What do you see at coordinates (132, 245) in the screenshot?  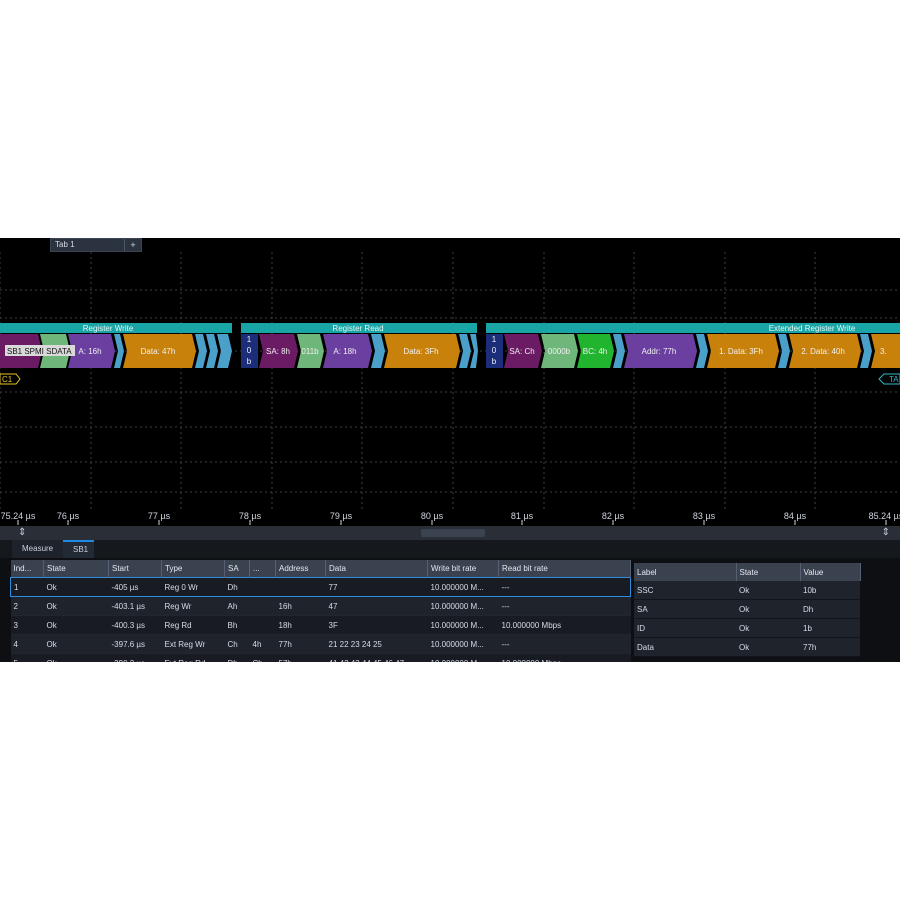 I see `add-tab-button: +` at bounding box center [132, 245].